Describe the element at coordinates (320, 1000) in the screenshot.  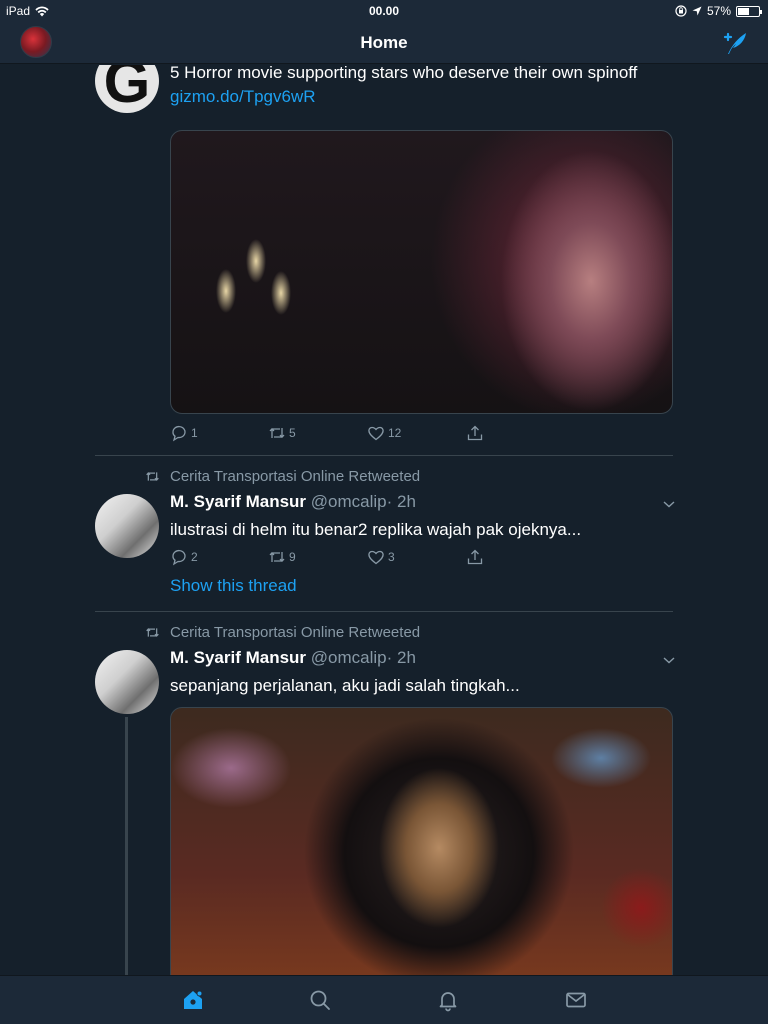
I see `search-icon` at that location.